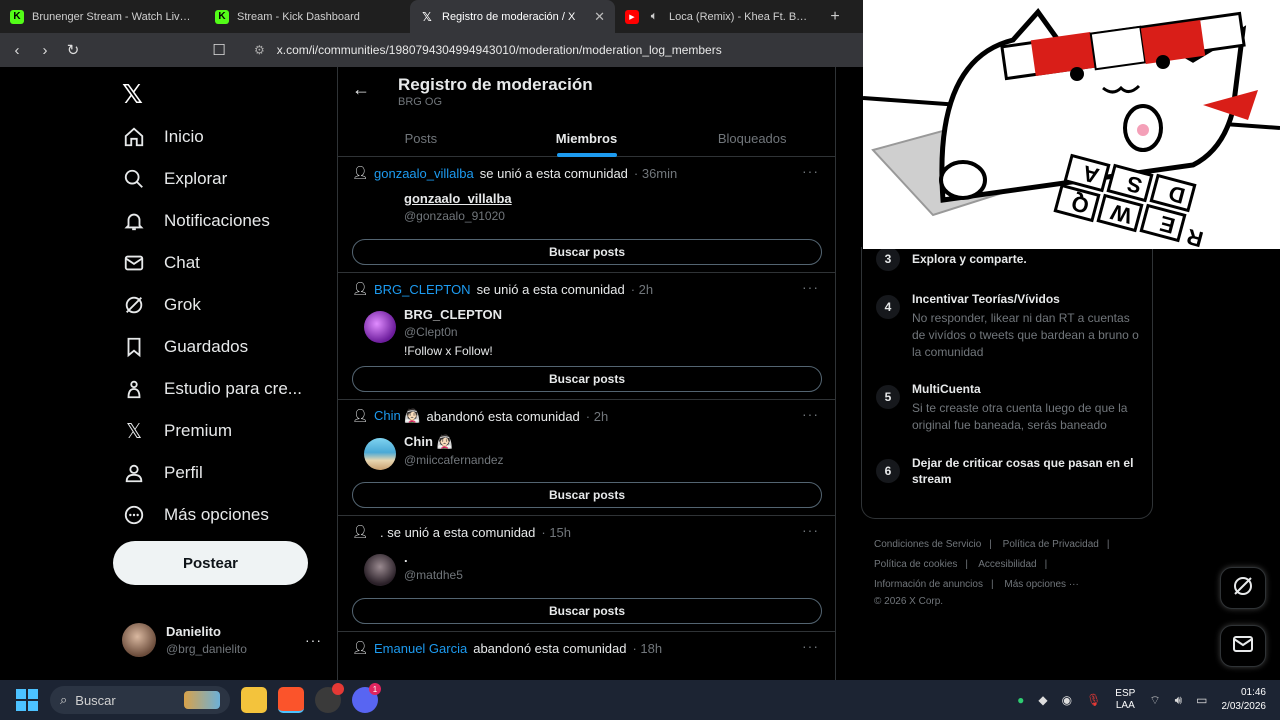  I want to click on speaker-icon: 🔈︎, so click(654, 17).